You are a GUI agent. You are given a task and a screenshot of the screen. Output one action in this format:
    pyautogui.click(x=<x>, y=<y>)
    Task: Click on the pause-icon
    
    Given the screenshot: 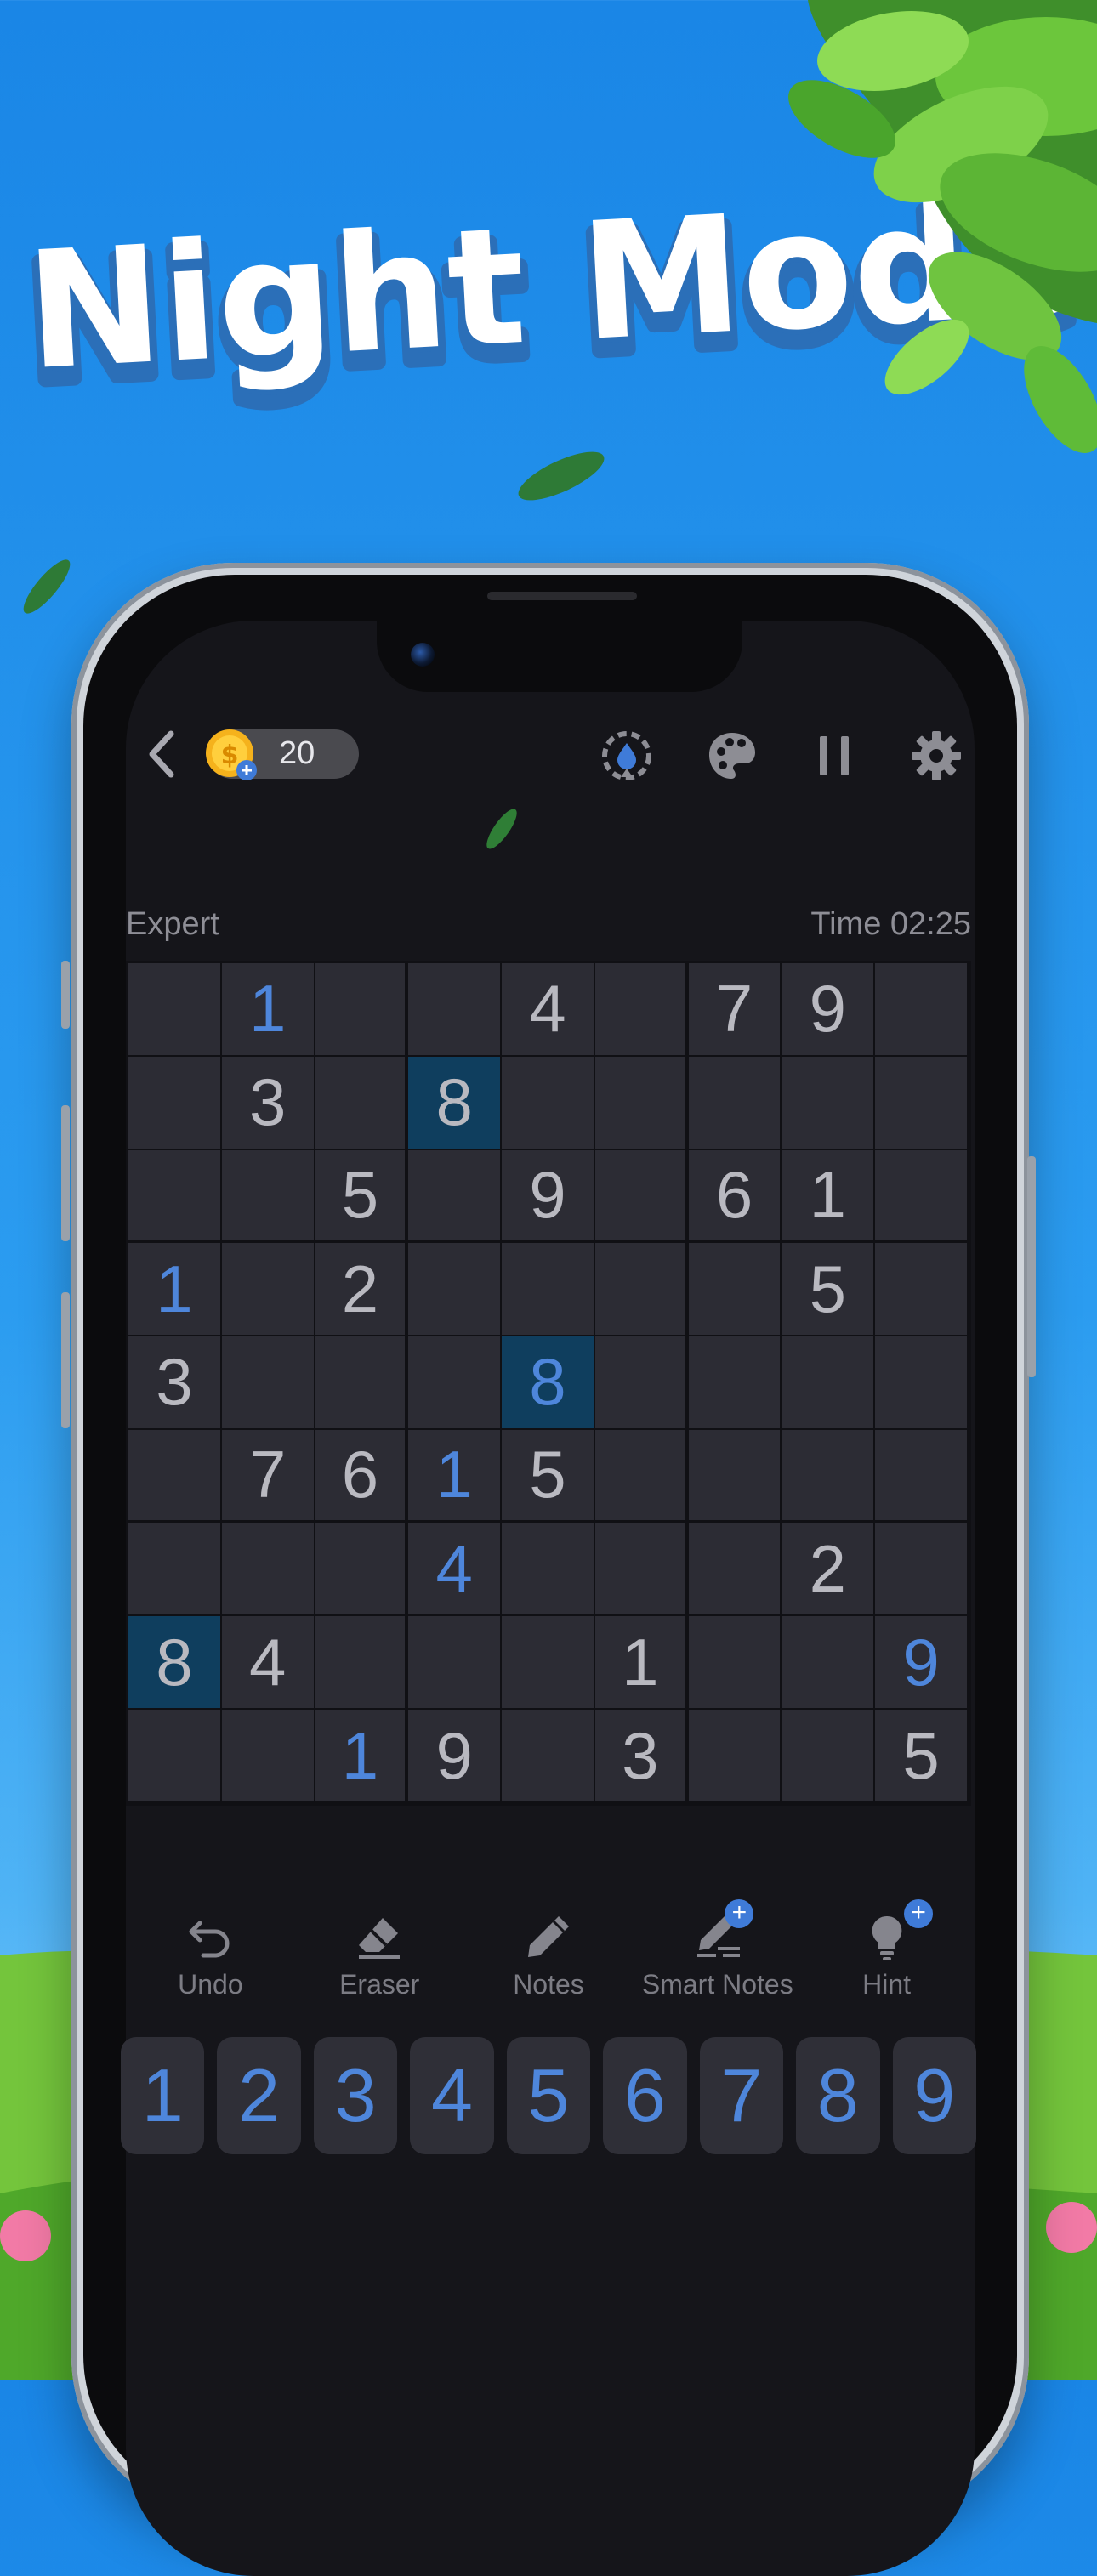 What is the action you would take?
    pyautogui.click(x=834, y=756)
    